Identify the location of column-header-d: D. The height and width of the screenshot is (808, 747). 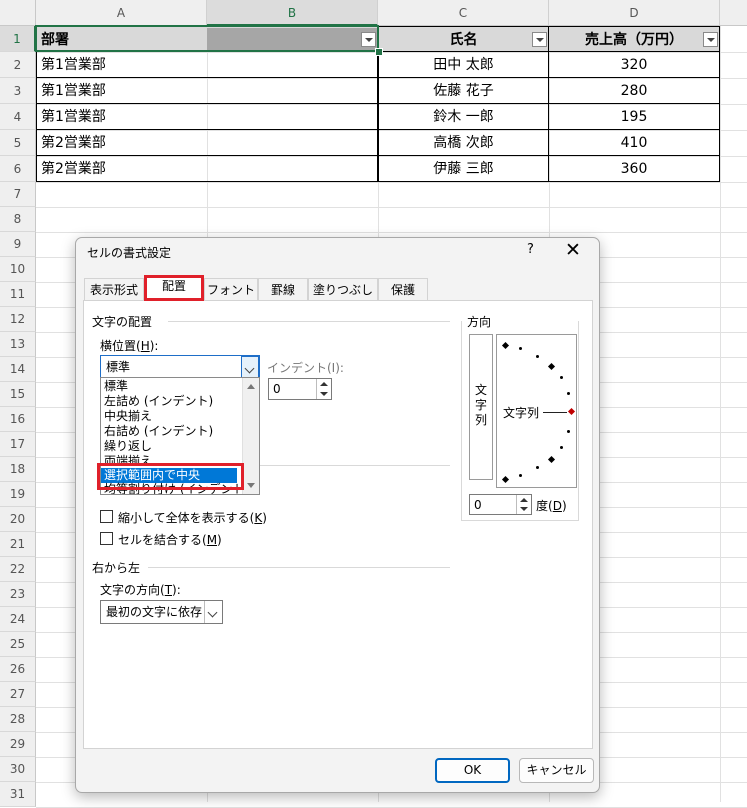
(634, 13).